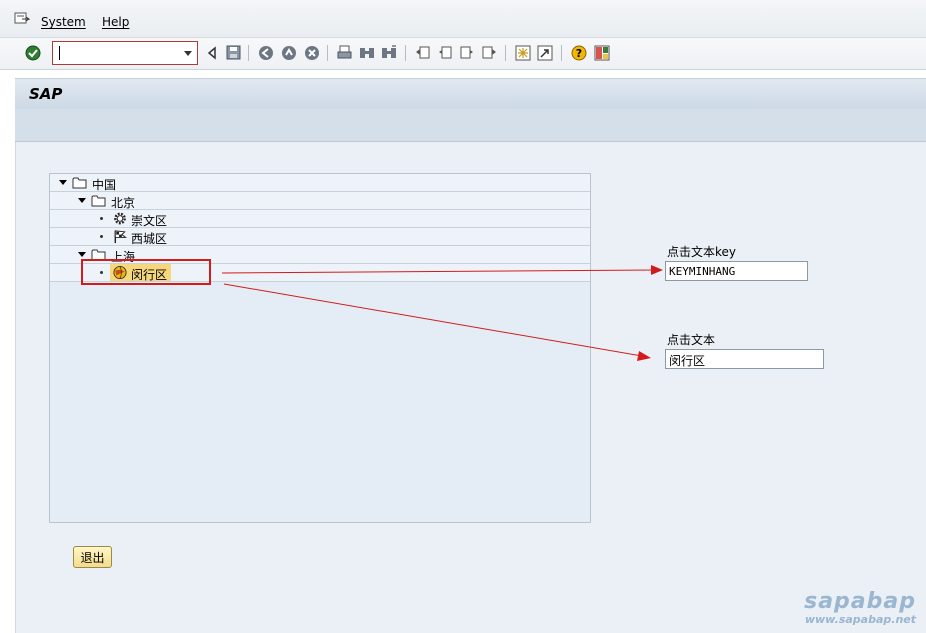 This screenshot has height=633, width=926. I want to click on find-icon, so click(366, 52).